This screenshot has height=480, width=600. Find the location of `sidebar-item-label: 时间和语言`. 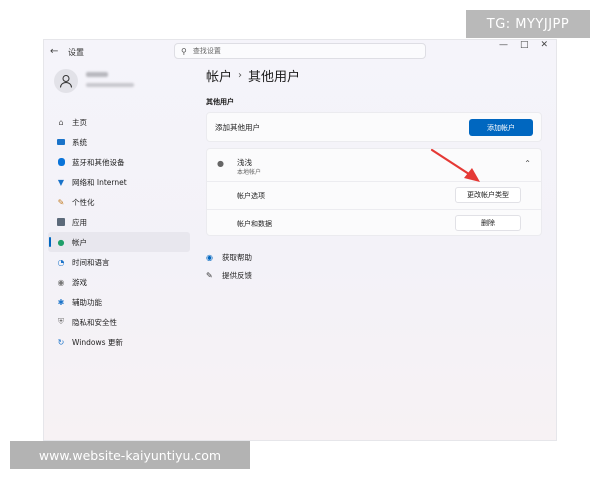

sidebar-item-label: 时间和语言 is located at coordinates (91, 262).